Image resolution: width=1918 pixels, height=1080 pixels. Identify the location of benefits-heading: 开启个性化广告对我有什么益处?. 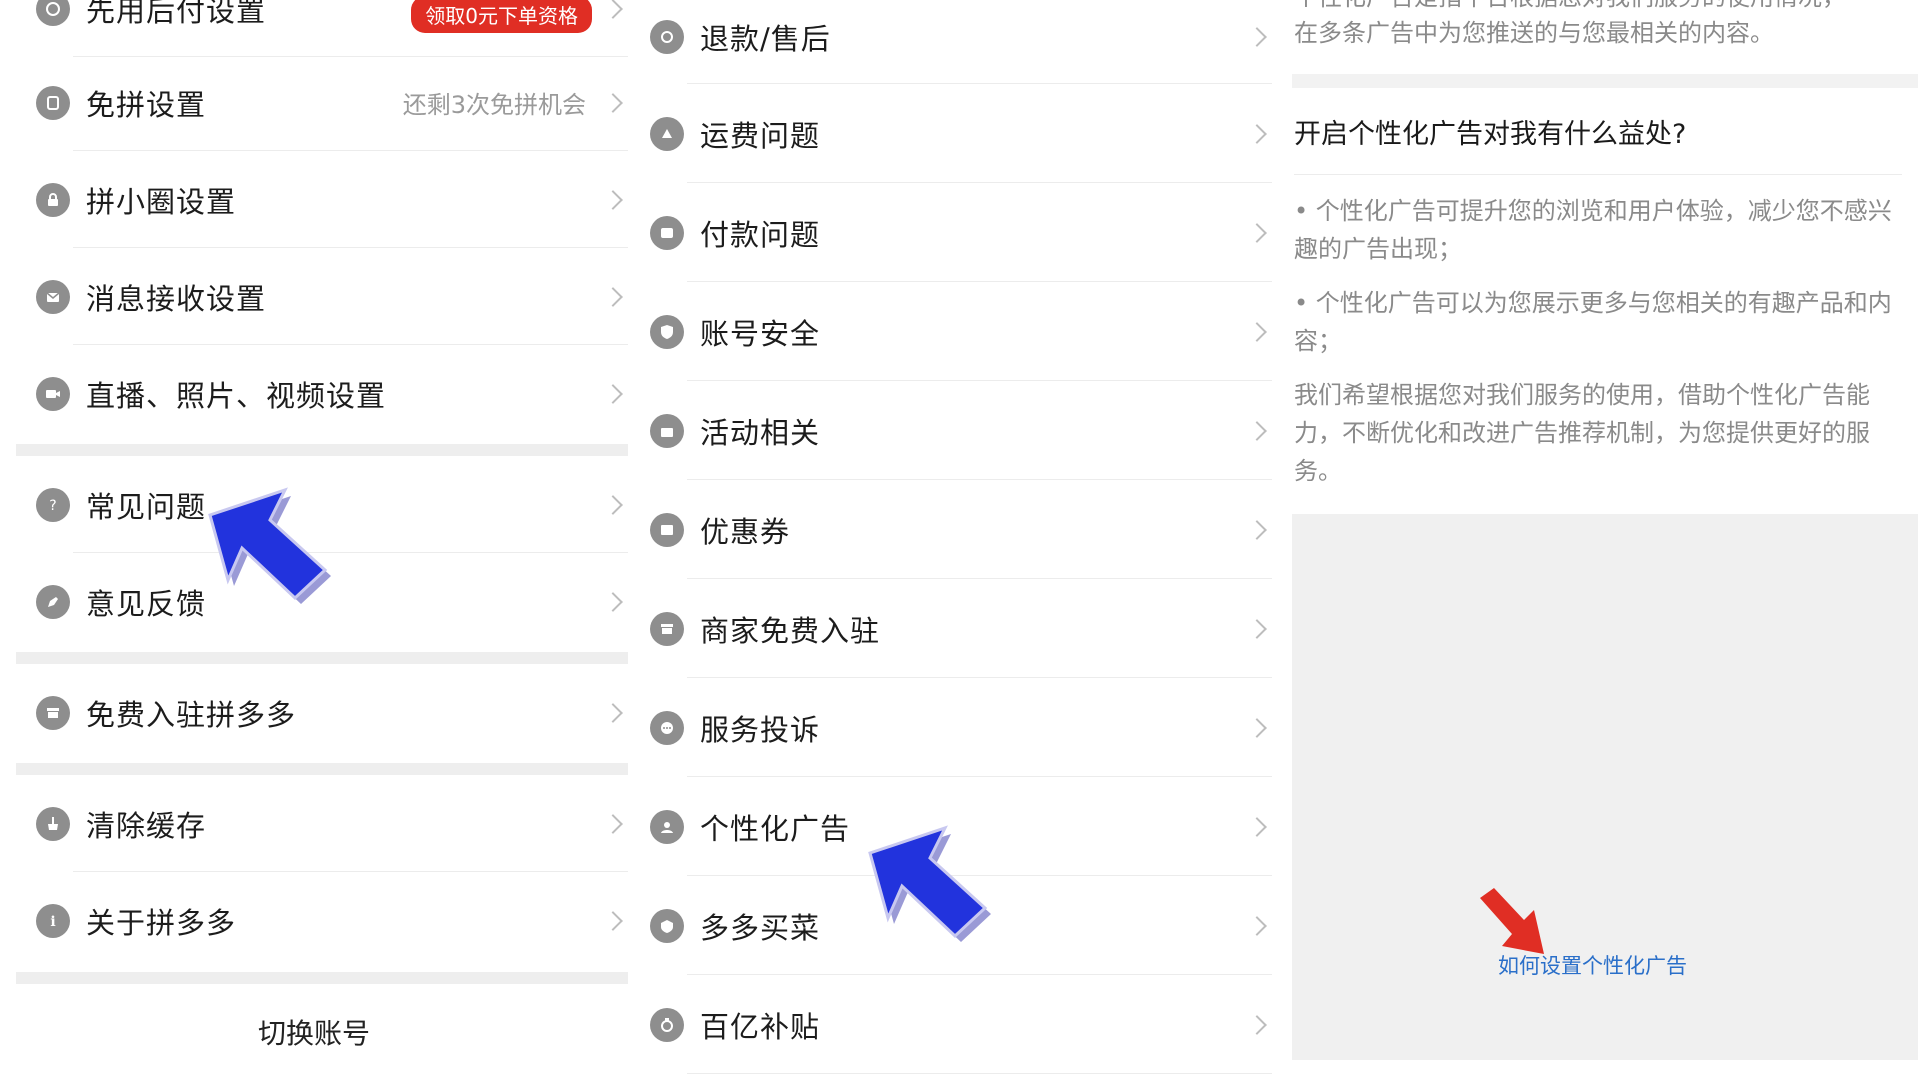
(1490, 134).